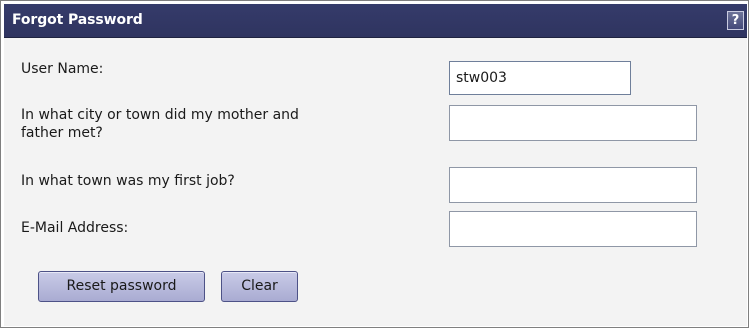 The width and height of the screenshot is (751, 333). What do you see at coordinates (128, 181) in the screenshot?
I see `security-question-2-label: In what town was my first job?` at bounding box center [128, 181].